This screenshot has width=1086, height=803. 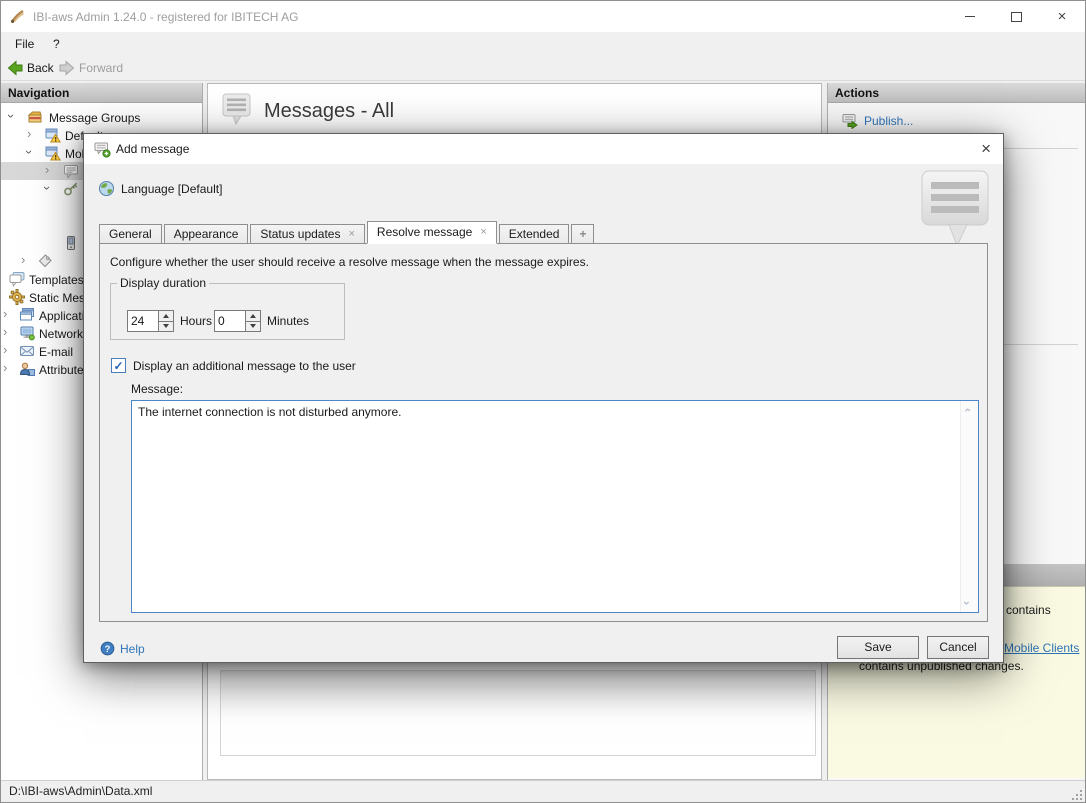 What do you see at coordinates (970, 16) in the screenshot?
I see `minimize-button` at bounding box center [970, 16].